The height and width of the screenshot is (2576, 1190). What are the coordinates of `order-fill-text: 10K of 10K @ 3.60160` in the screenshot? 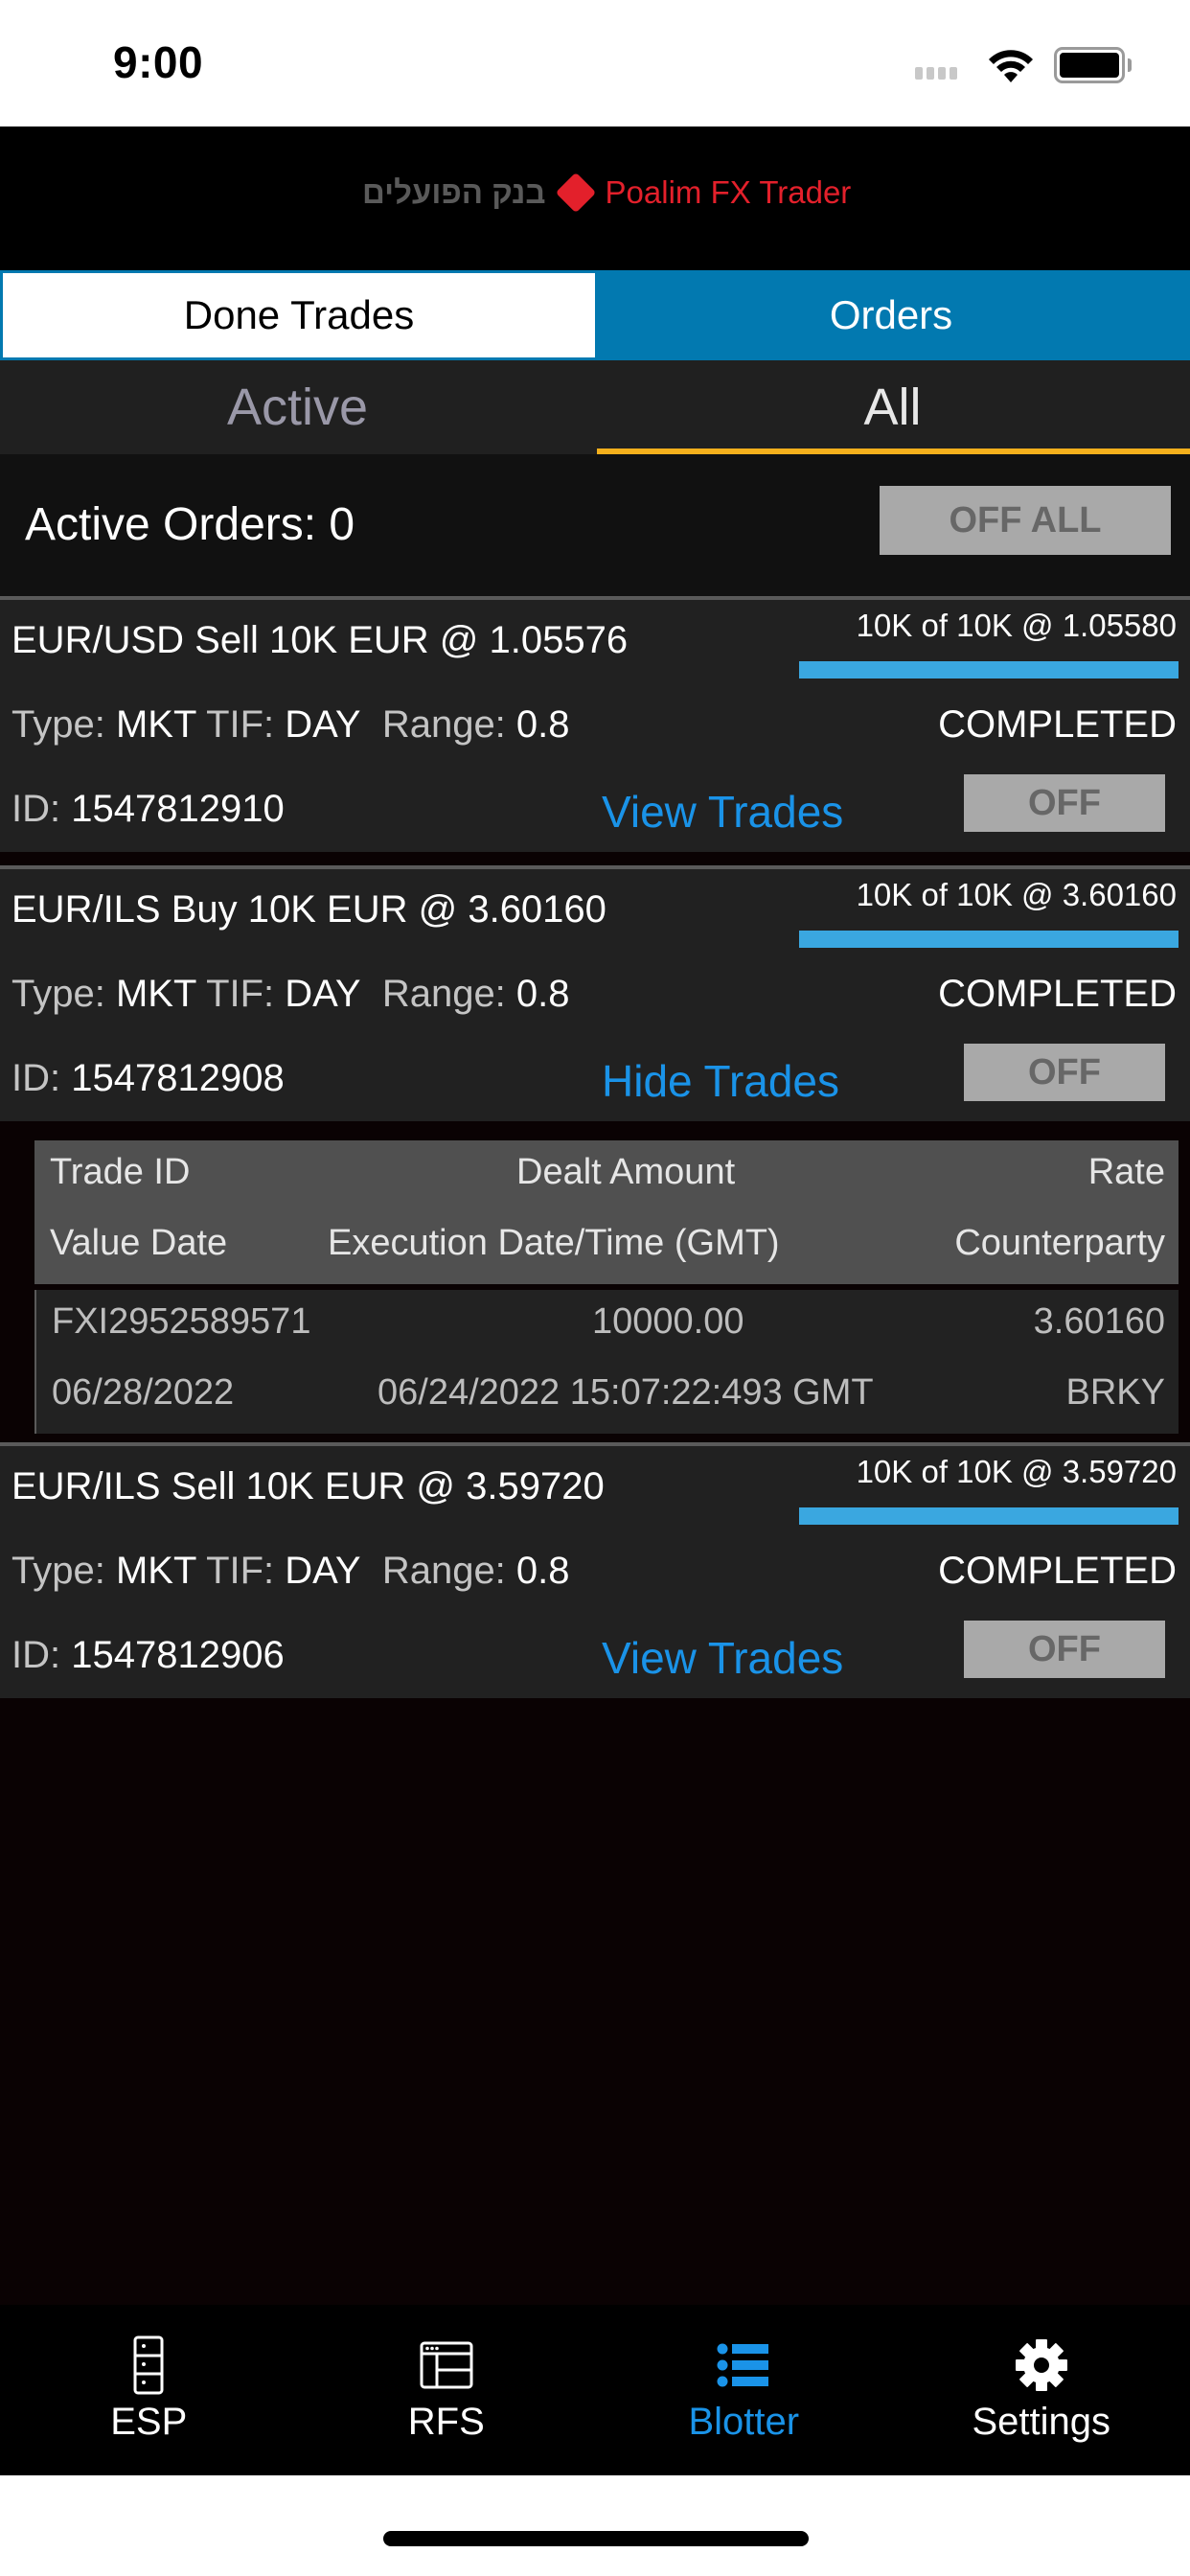 It's located at (1016, 894).